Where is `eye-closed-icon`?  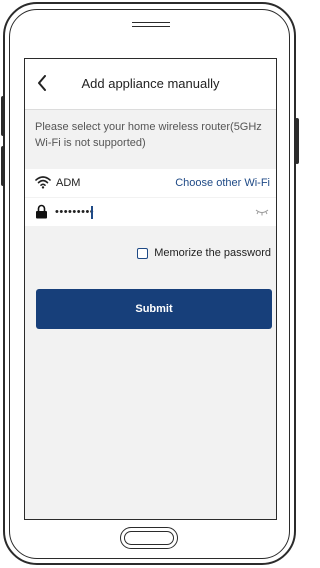
eye-closed-icon is located at coordinates (262, 212).